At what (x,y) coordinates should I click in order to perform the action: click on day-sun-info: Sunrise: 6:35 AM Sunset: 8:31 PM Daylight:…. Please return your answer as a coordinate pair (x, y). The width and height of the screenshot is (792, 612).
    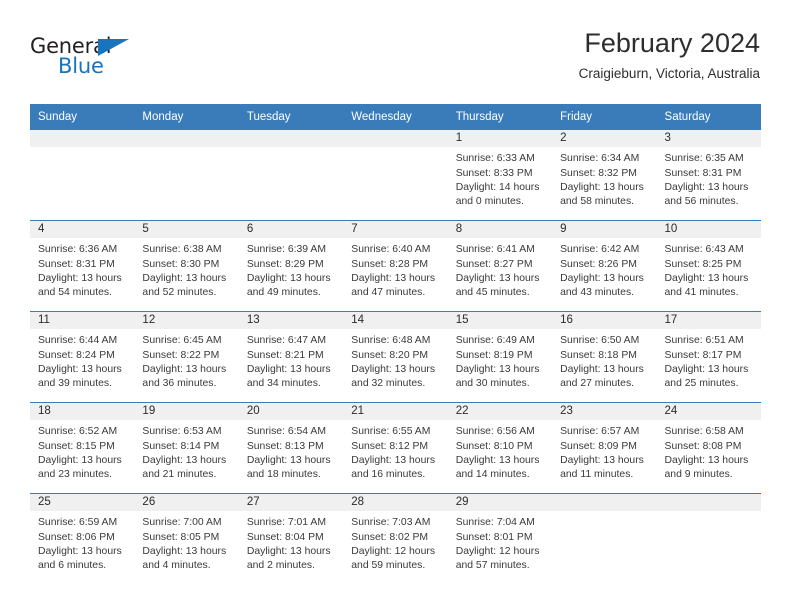
    Looking at the image, I should click on (709, 178).